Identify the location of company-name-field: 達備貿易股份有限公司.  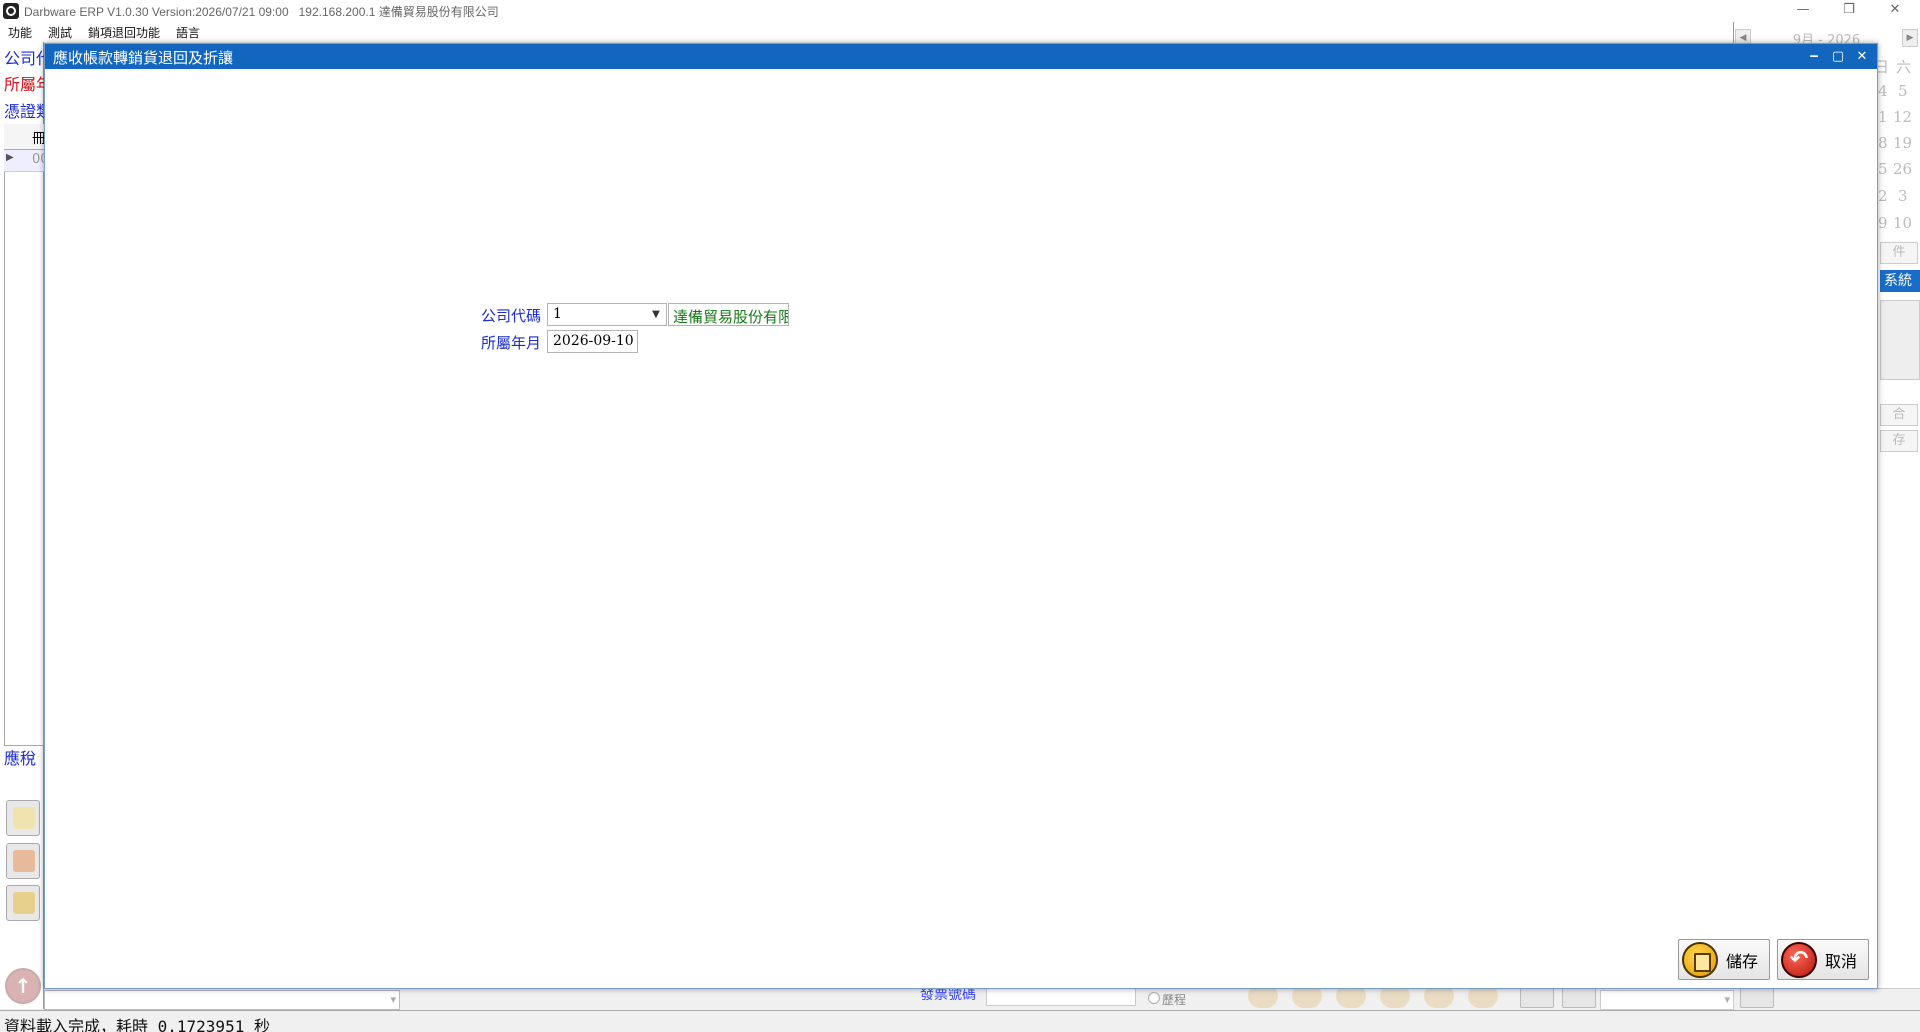
(728, 314).